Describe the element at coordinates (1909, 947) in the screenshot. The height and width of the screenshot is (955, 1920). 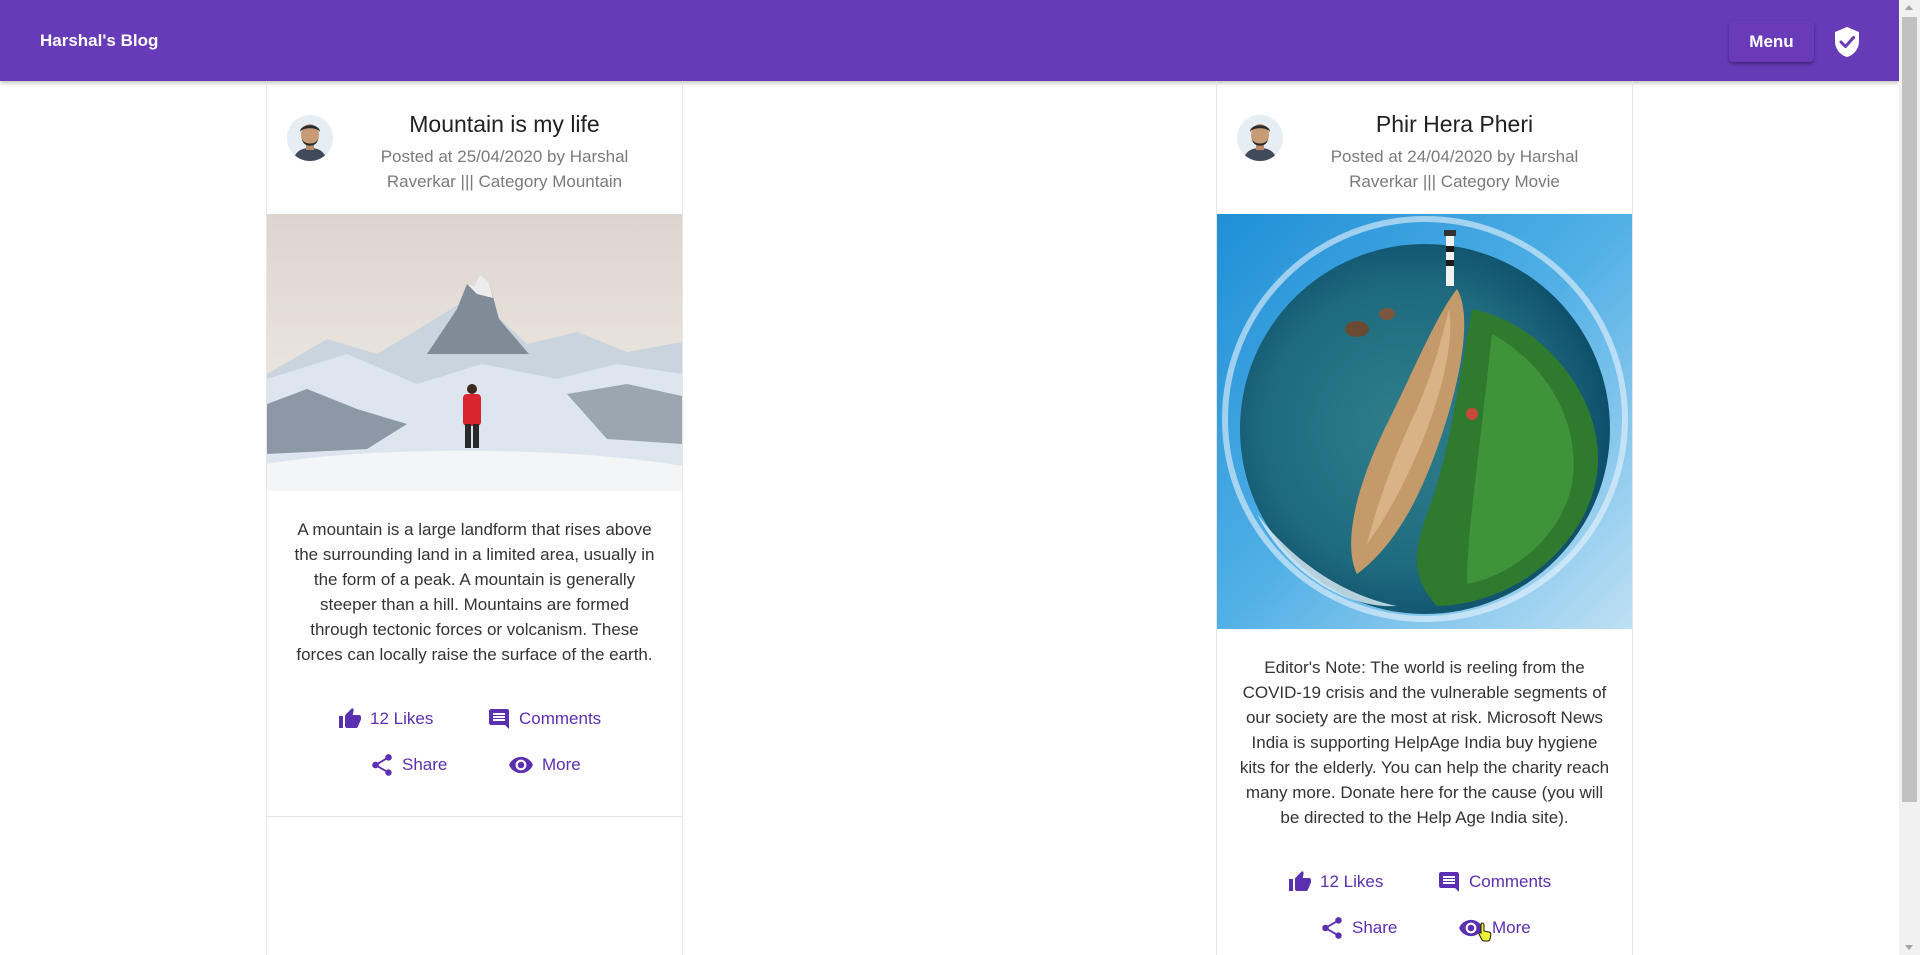
I see `scroll-down-arrow-icon` at that location.